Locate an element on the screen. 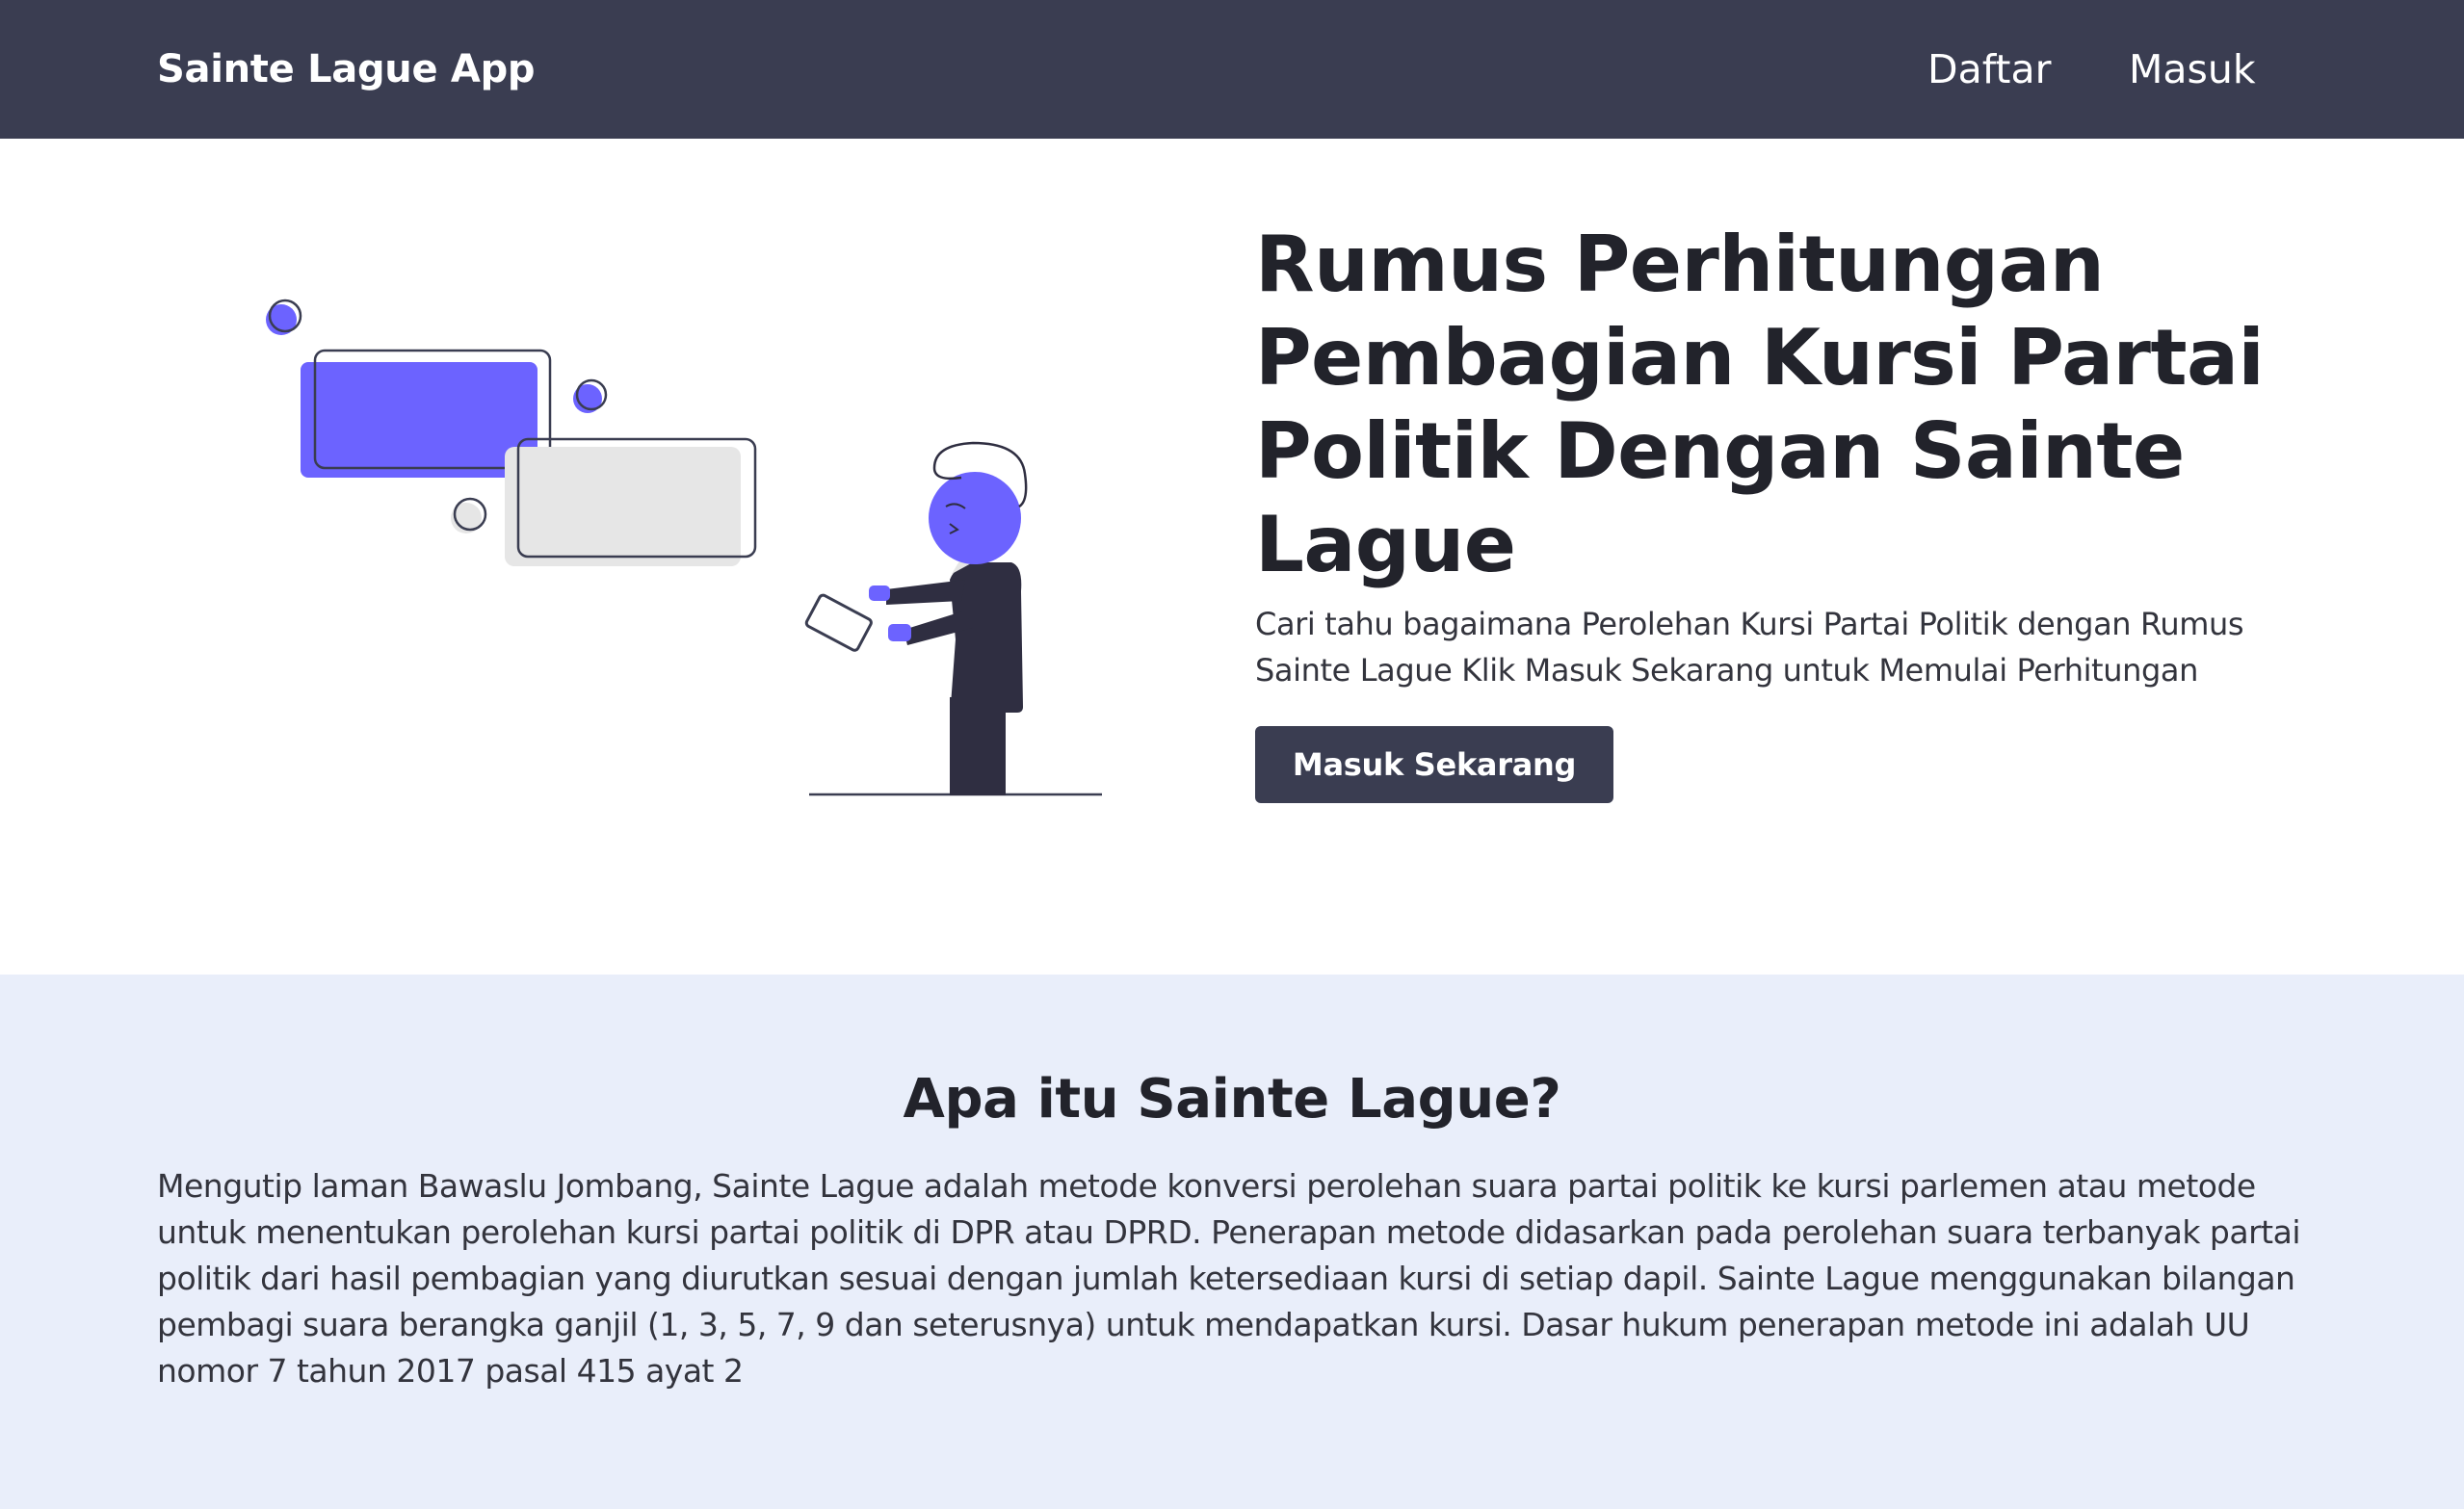 The width and height of the screenshot is (2464, 1509). brand-logo: Sainte Lague App is located at coordinates (346, 69).